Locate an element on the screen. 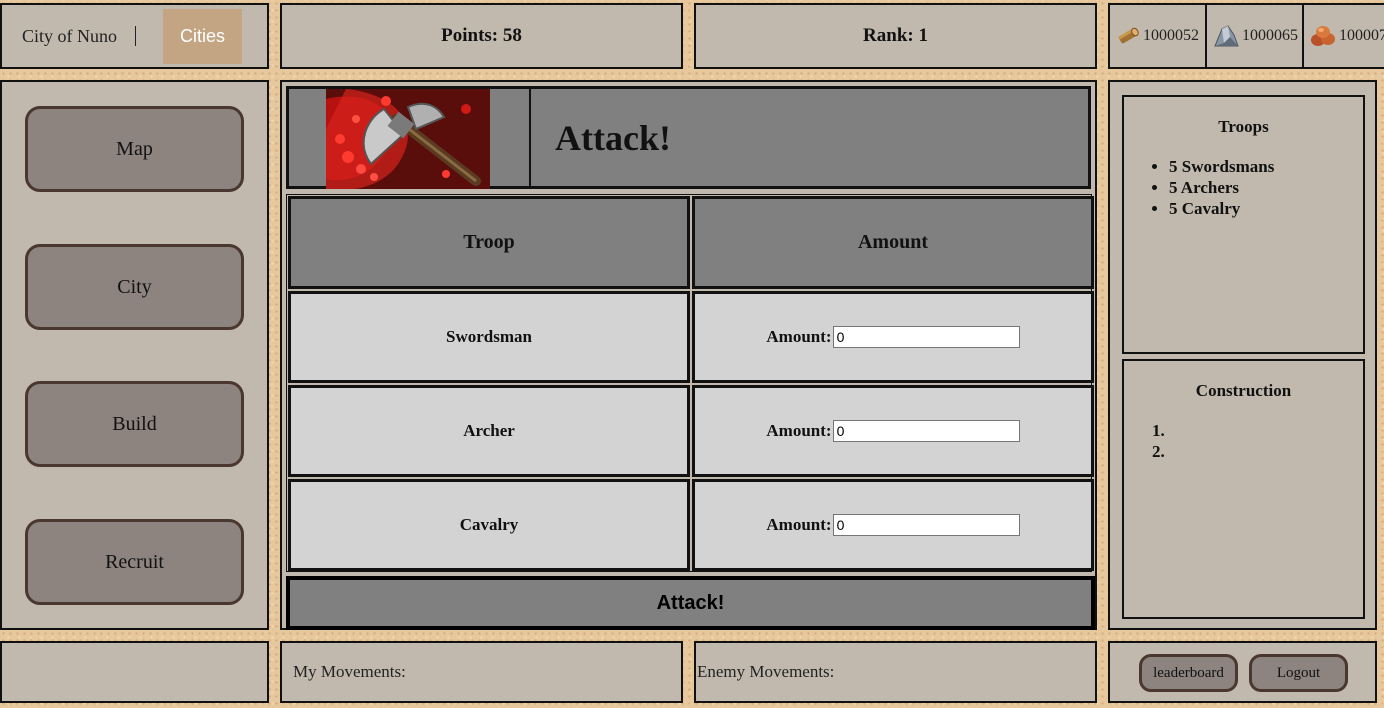 This screenshot has width=1384, height=708. city-name: City of Nuno is located at coordinates (70, 35).